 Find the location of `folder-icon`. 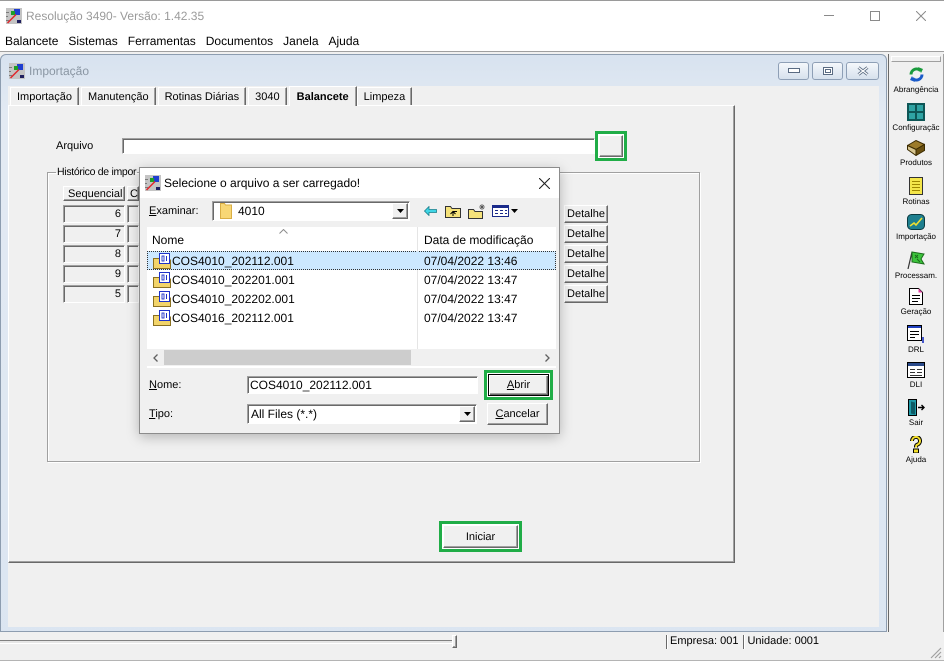

folder-icon is located at coordinates (226, 211).